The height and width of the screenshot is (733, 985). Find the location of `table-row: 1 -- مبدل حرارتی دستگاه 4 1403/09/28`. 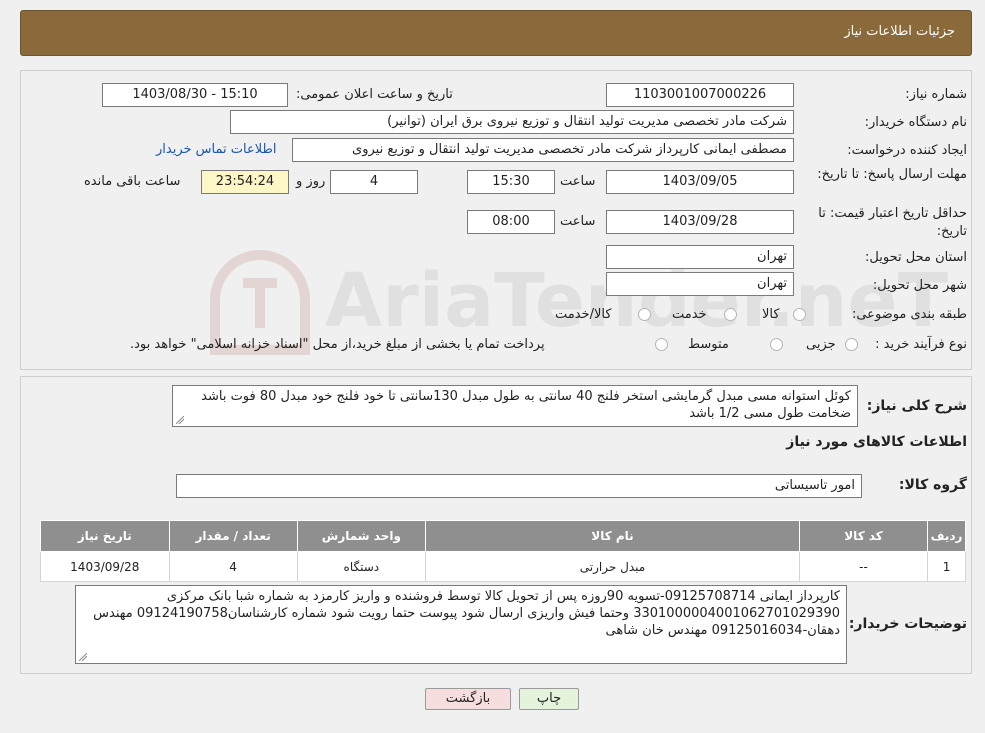

table-row: 1 -- مبدل حرارتی دستگاه 4 1403/09/28 is located at coordinates (503, 566).